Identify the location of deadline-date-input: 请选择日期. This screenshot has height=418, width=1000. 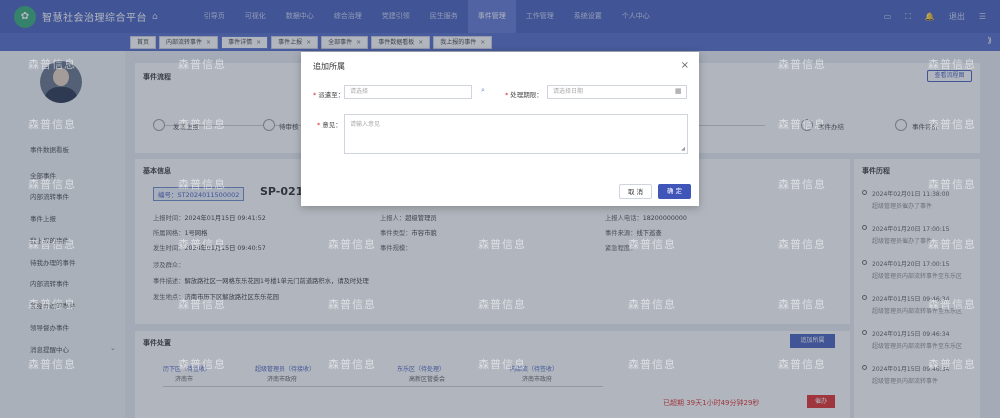
(617, 92).